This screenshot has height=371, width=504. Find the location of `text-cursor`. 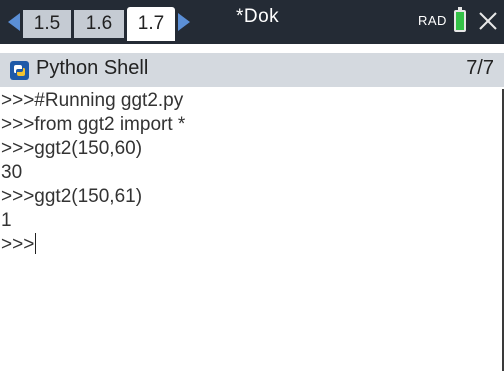

text-cursor is located at coordinates (36, 243).